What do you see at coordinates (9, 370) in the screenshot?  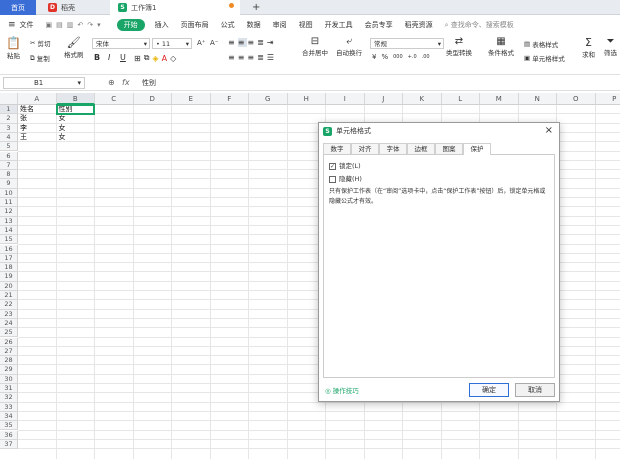 I see `row-header: 29` at bounding box center [9, 370].